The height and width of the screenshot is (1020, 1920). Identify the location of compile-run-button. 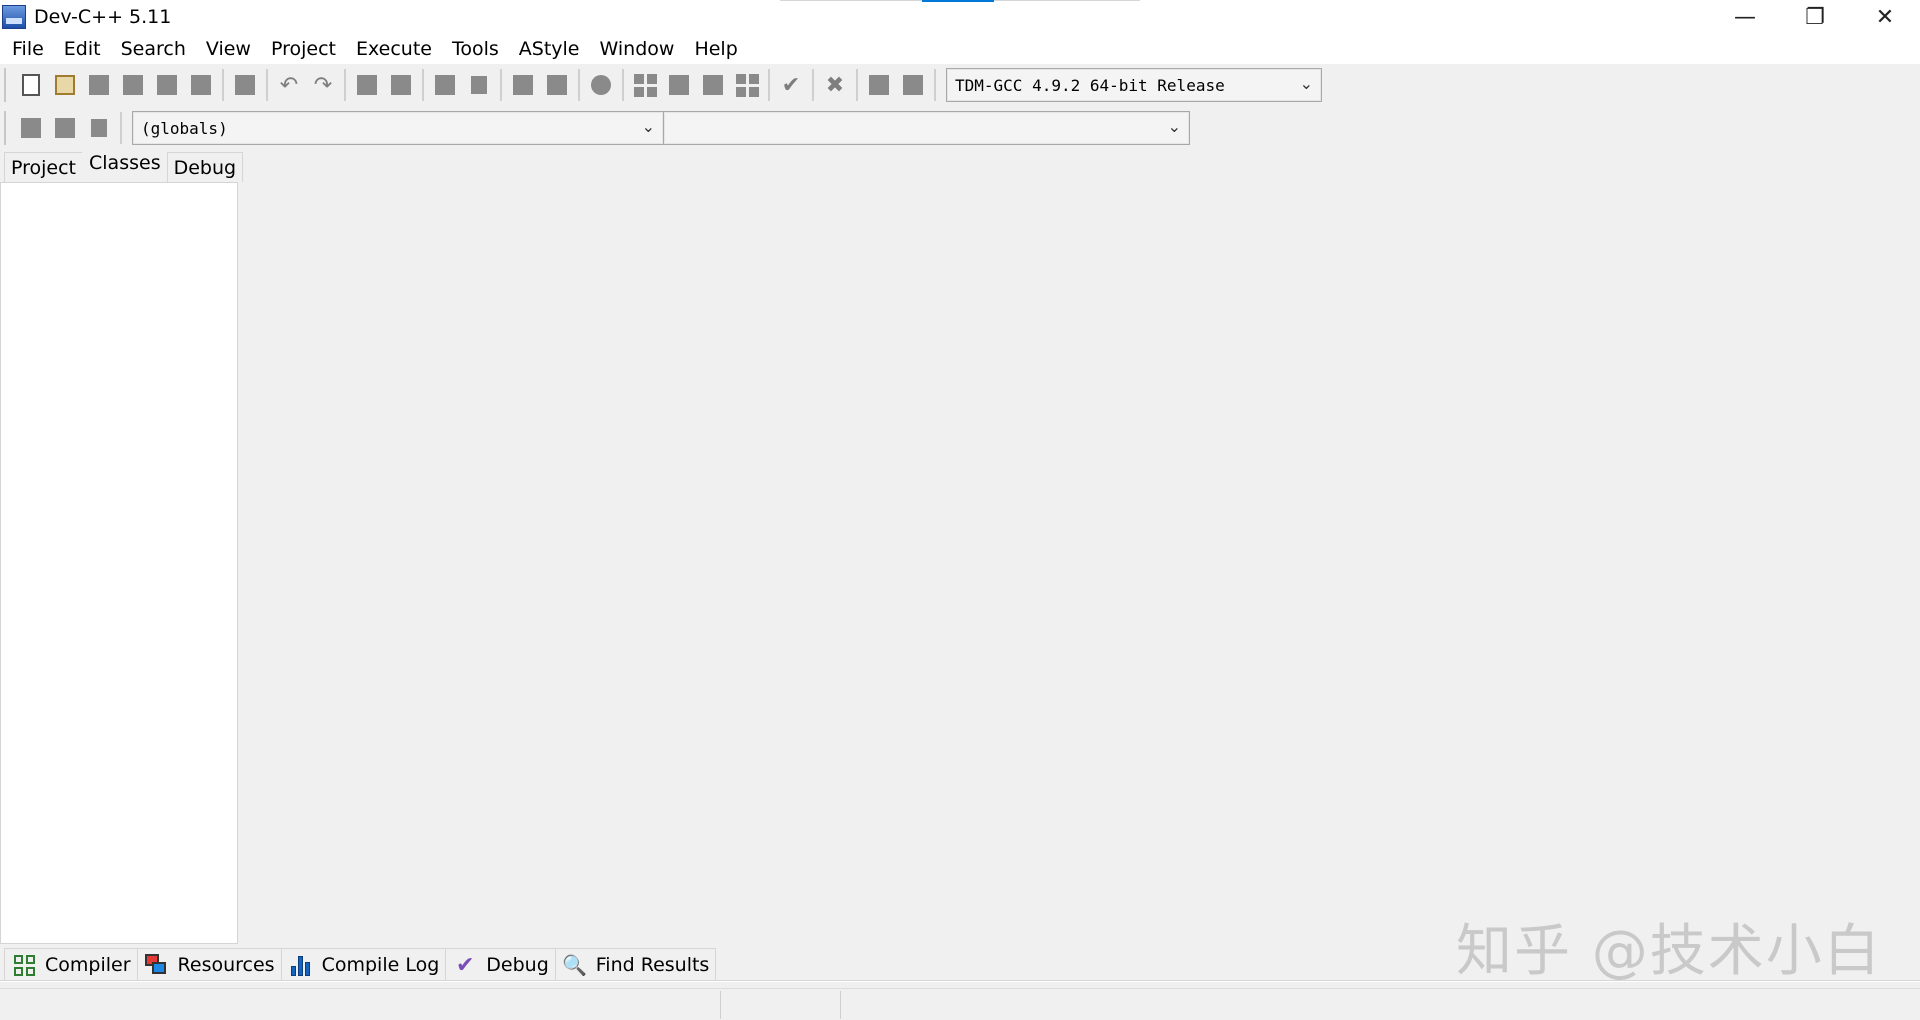
(713, 85).